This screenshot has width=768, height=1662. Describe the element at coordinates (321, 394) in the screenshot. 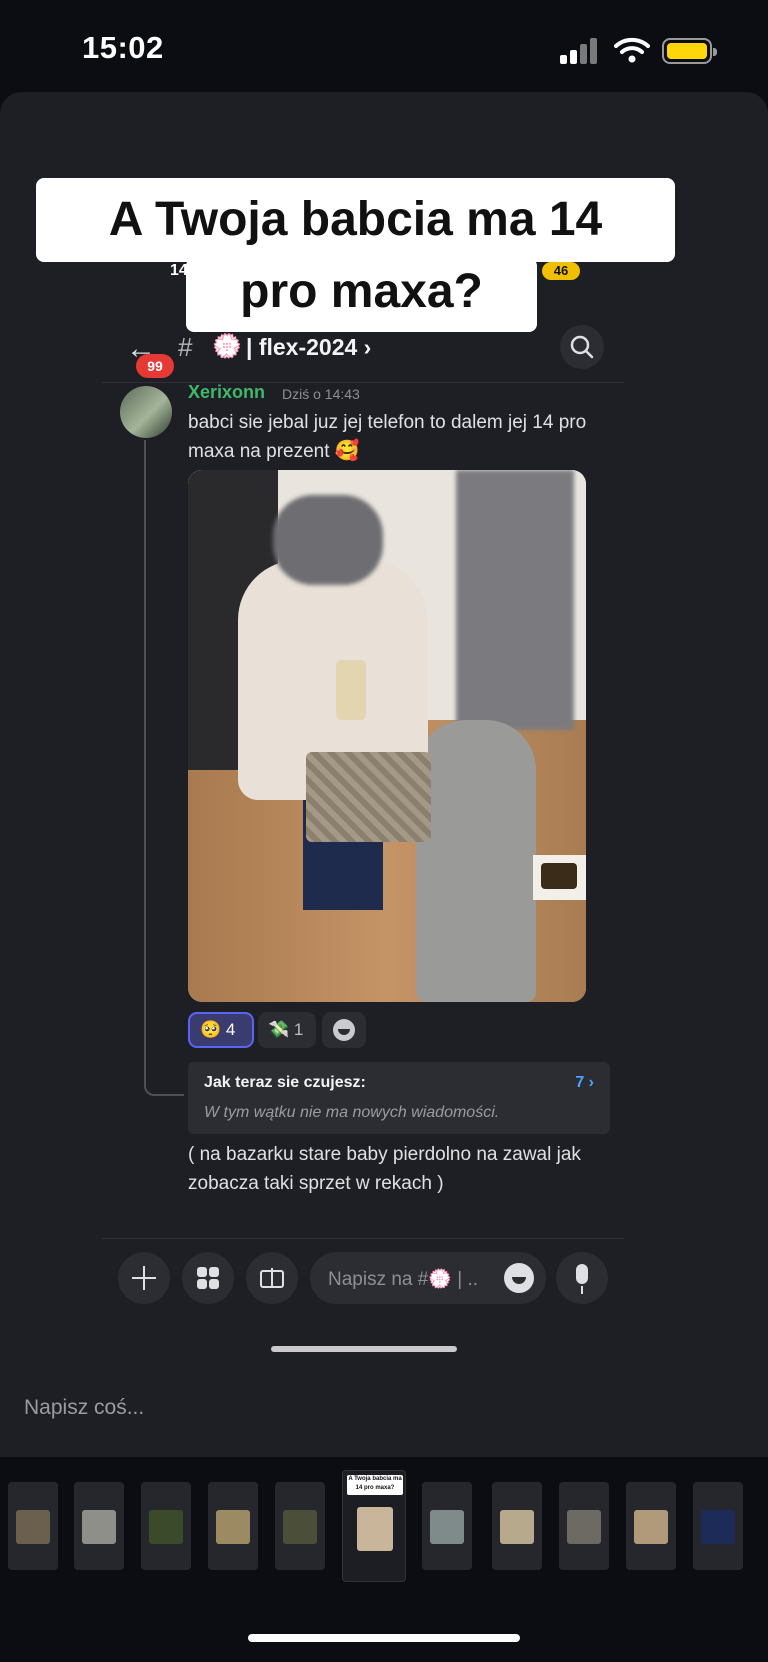

I see `message-timestamp: Dziś o 14:43` at that location.